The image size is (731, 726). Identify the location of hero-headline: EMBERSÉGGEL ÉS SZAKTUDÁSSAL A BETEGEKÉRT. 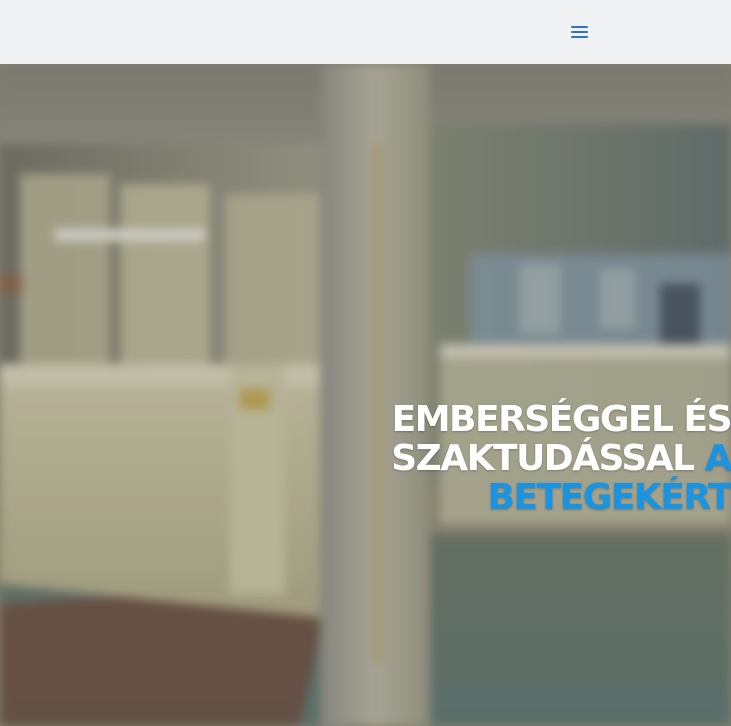
(561, 458).